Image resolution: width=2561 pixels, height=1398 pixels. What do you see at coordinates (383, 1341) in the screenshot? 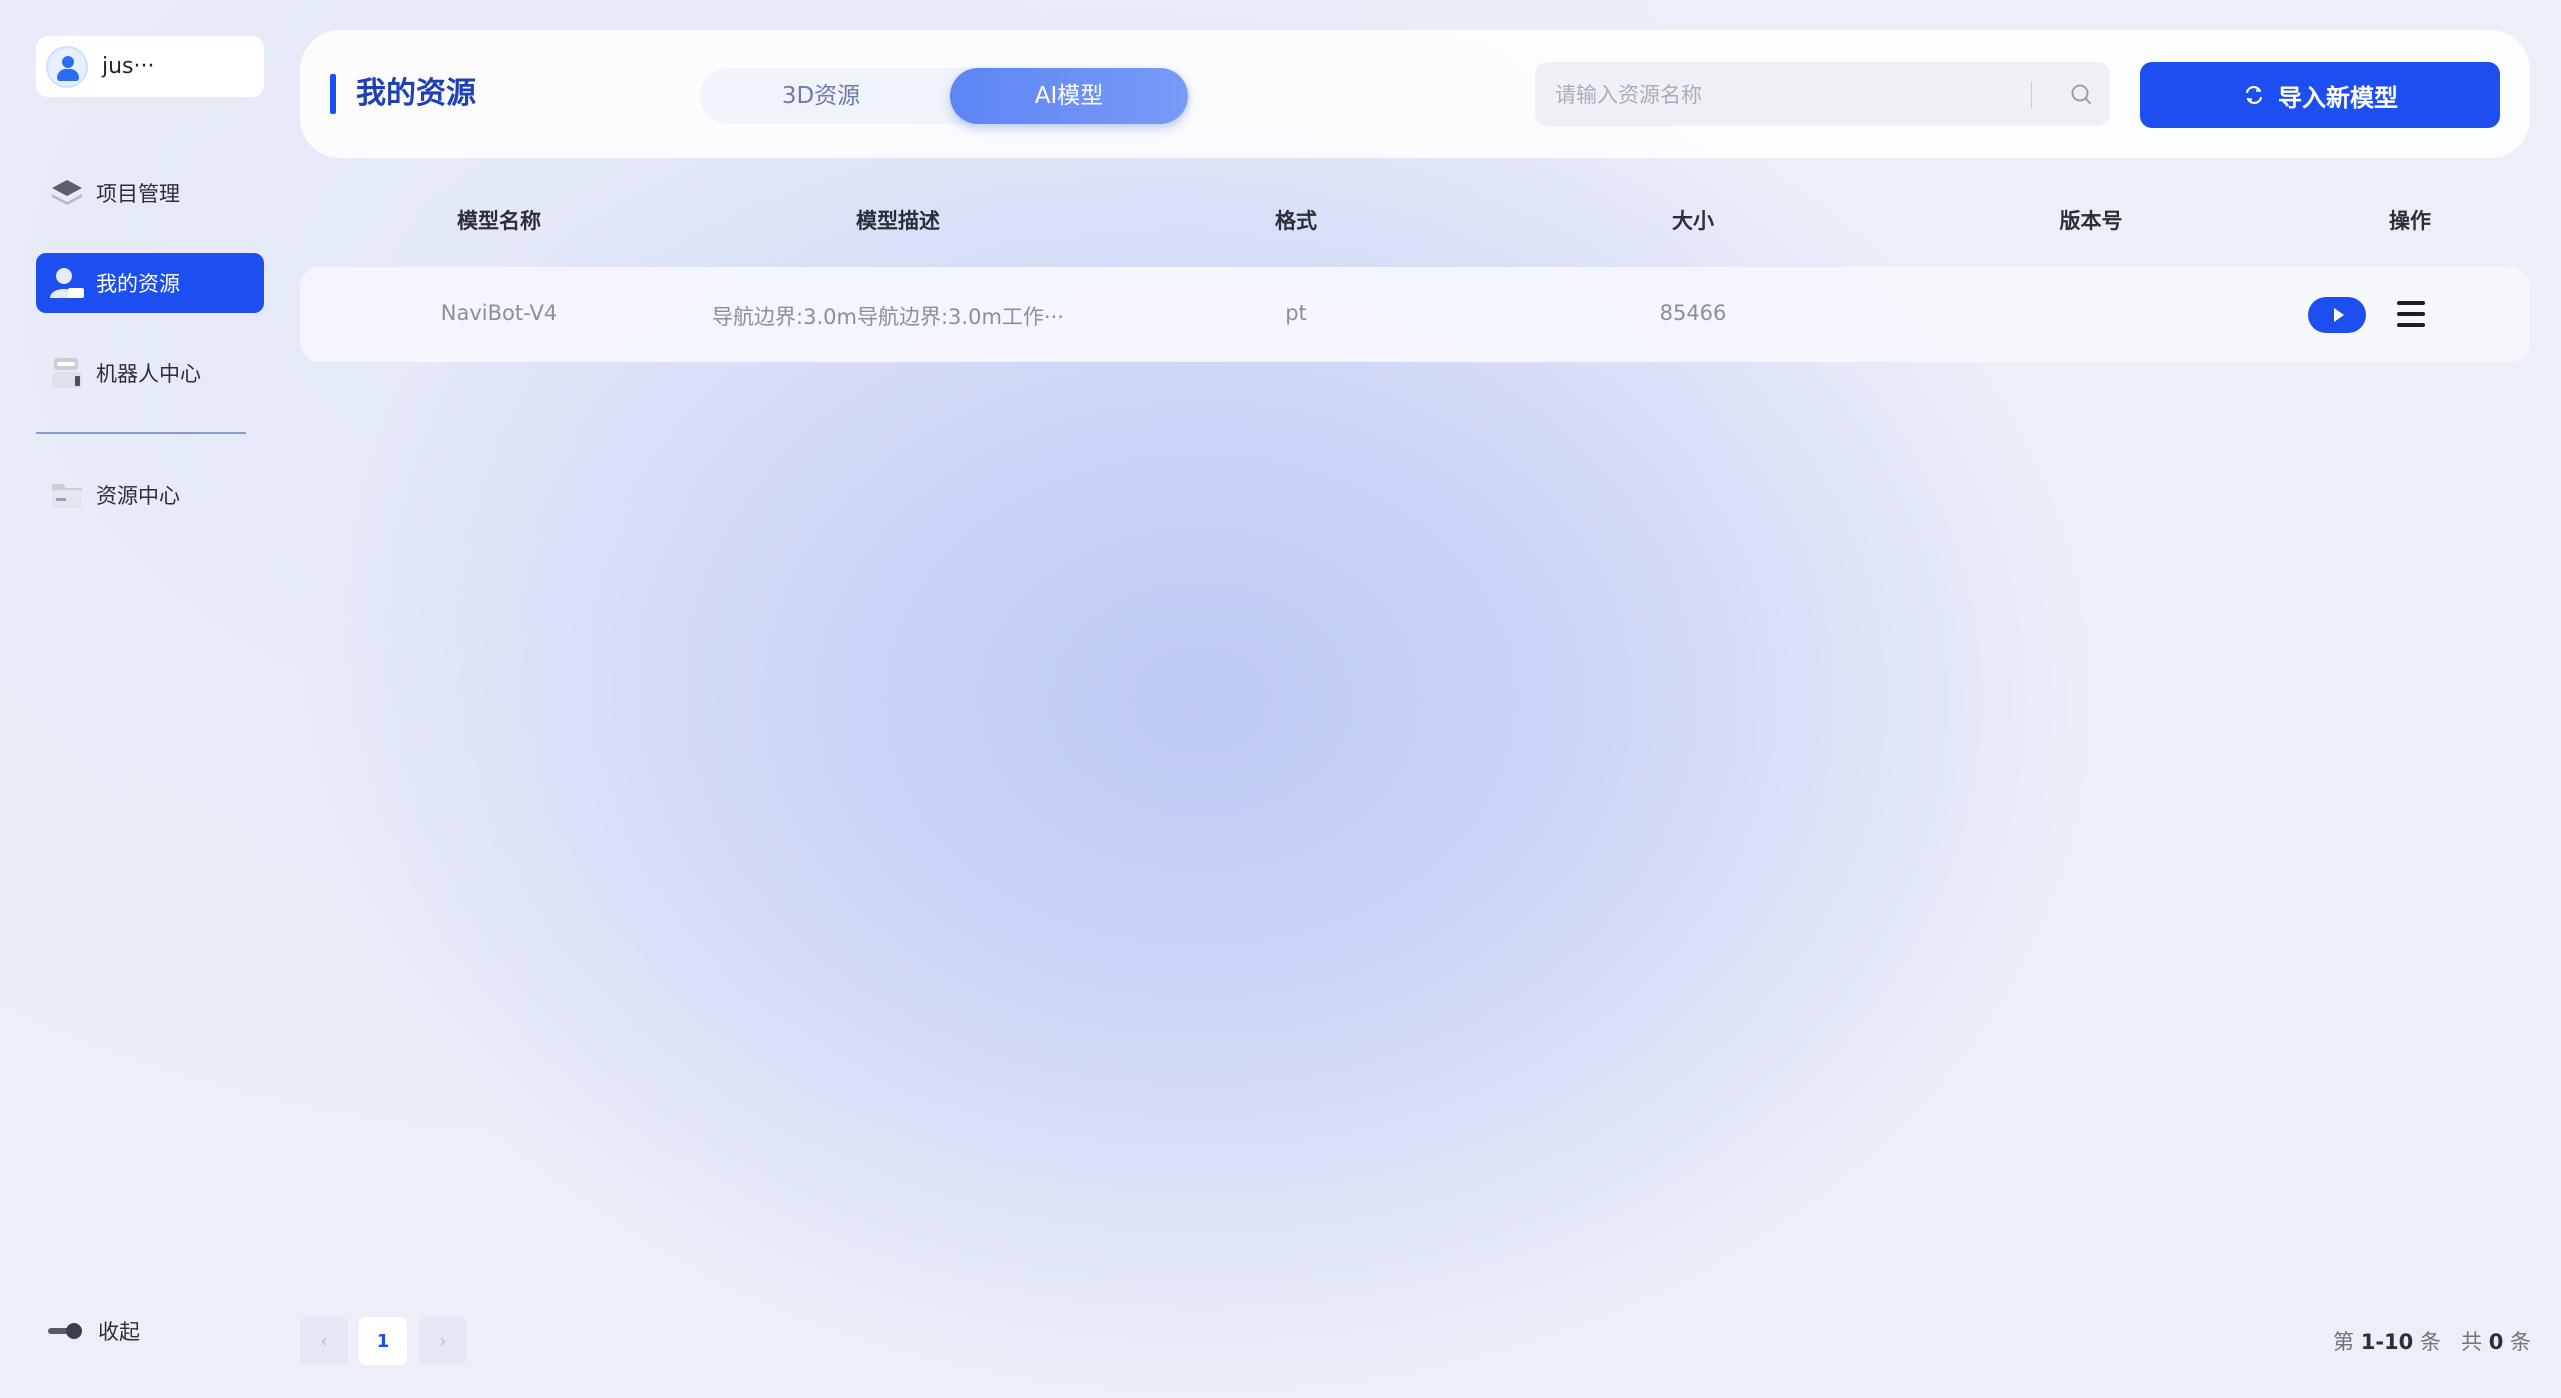
I see `pagination-page-1: 1` at bounding box center [383, 1341].